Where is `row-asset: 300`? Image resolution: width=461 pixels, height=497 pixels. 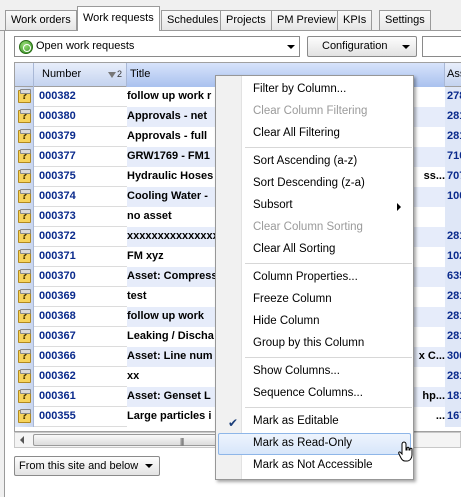
row-asset: 300 is located at coordinates (453, 357).